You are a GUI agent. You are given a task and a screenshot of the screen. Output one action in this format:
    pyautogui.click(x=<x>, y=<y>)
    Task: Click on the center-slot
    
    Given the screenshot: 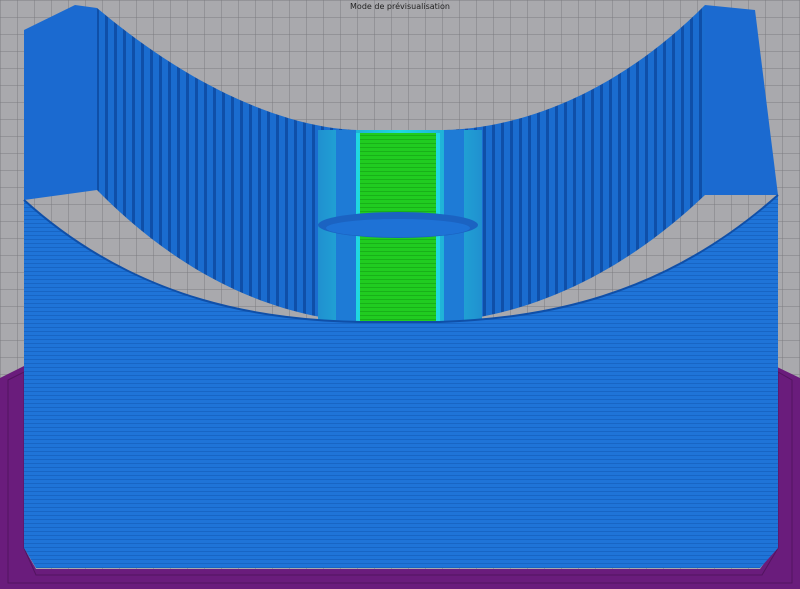 What is the action you would take?
    pyautogui.click(x=400, y=228)
    